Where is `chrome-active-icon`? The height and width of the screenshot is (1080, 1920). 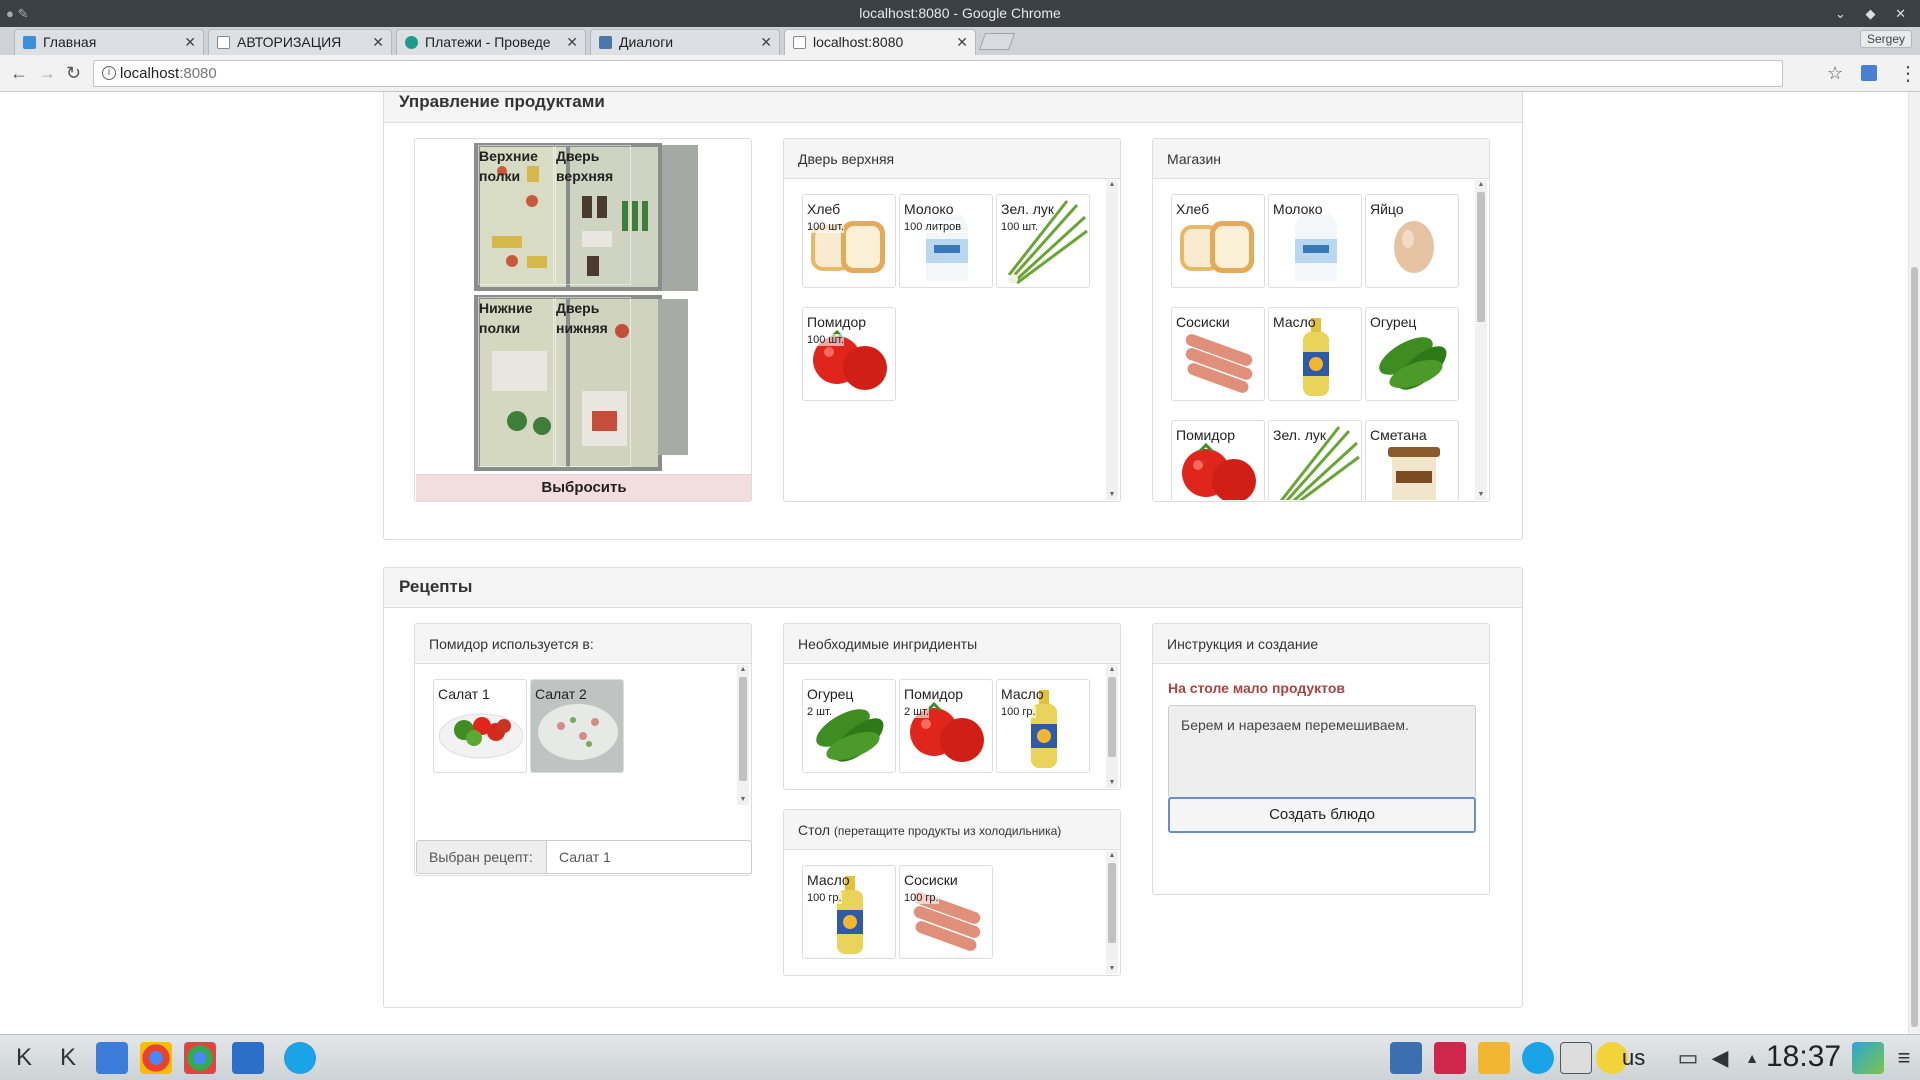 chrome-active-icon is located at coordinates (200, 1058).